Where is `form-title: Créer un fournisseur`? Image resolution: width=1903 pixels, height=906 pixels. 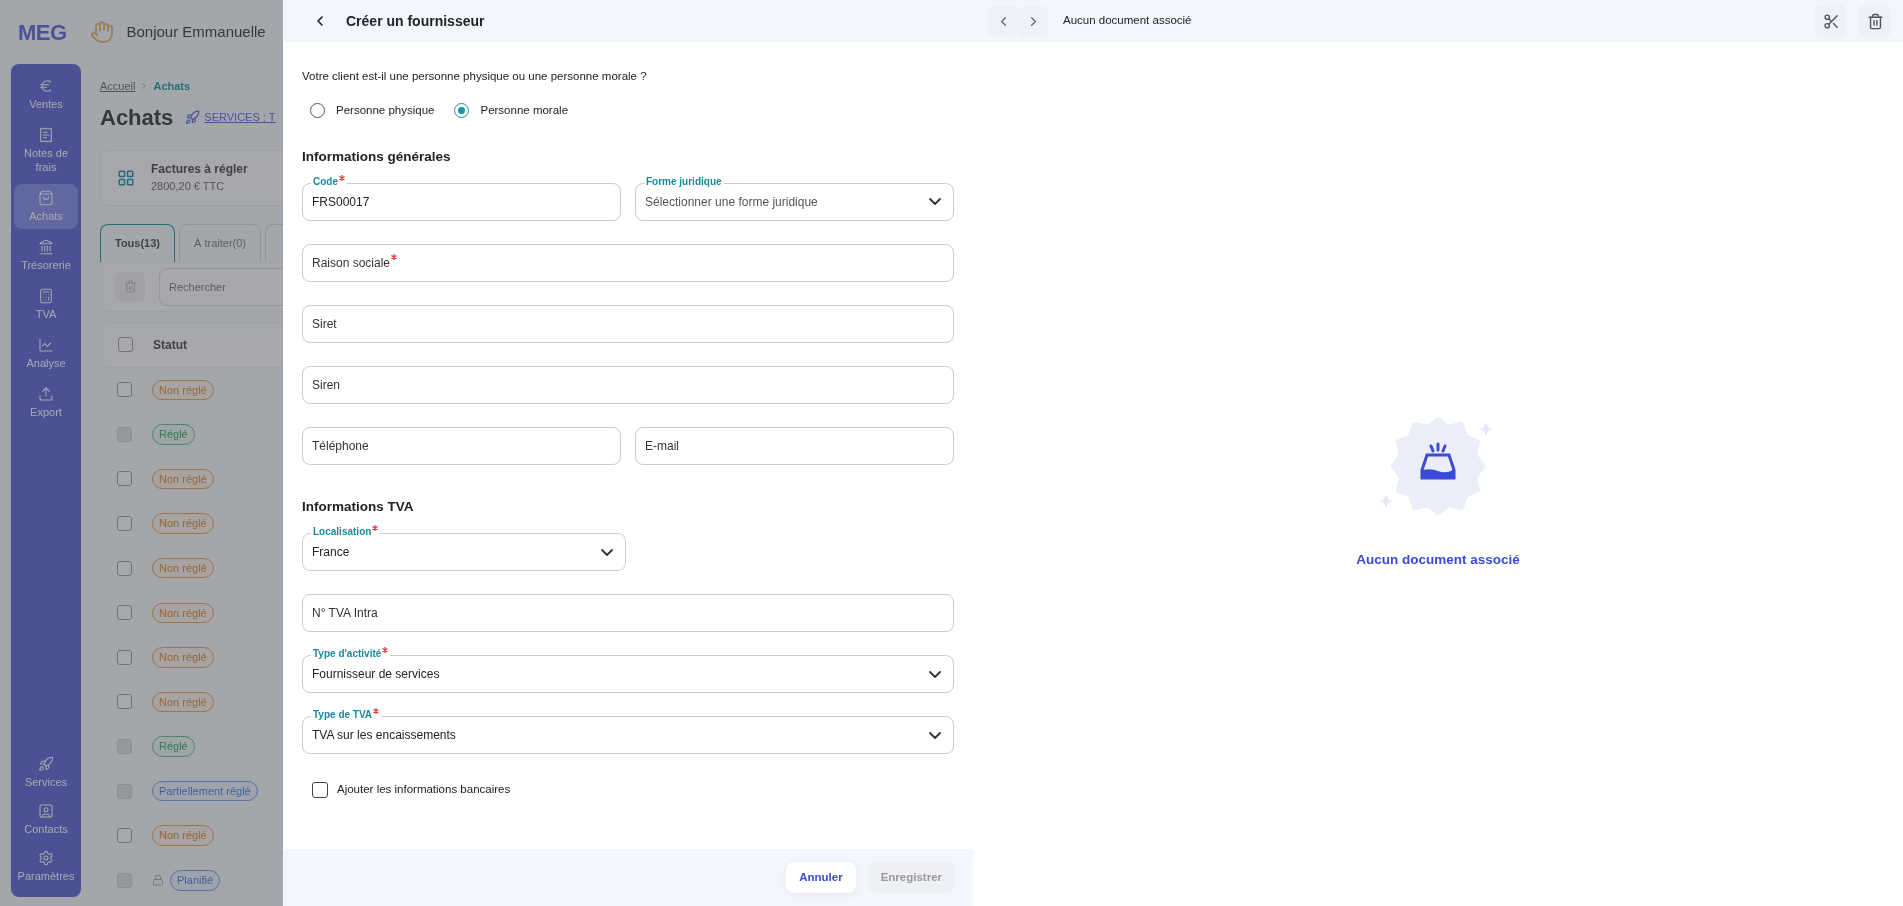 form-title: Créer un fournisseur is located at coordinates (415, 21).